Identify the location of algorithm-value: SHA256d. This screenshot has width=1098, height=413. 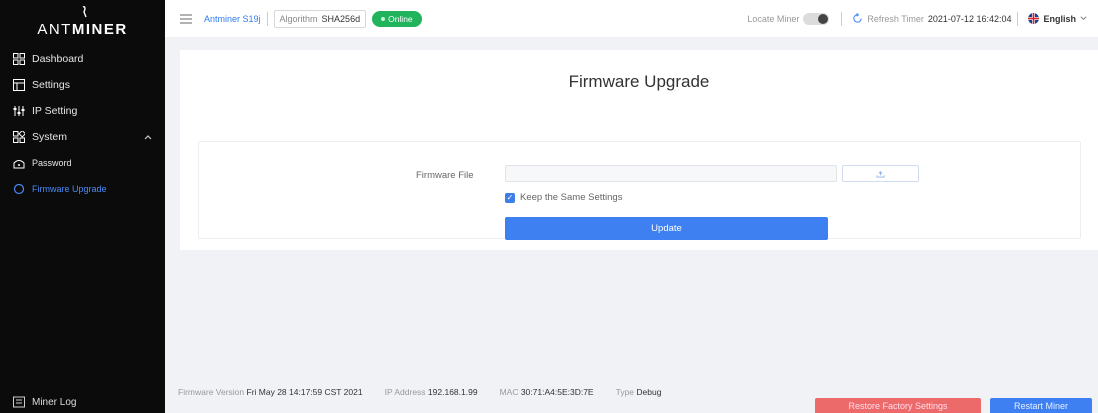
(341, 18).